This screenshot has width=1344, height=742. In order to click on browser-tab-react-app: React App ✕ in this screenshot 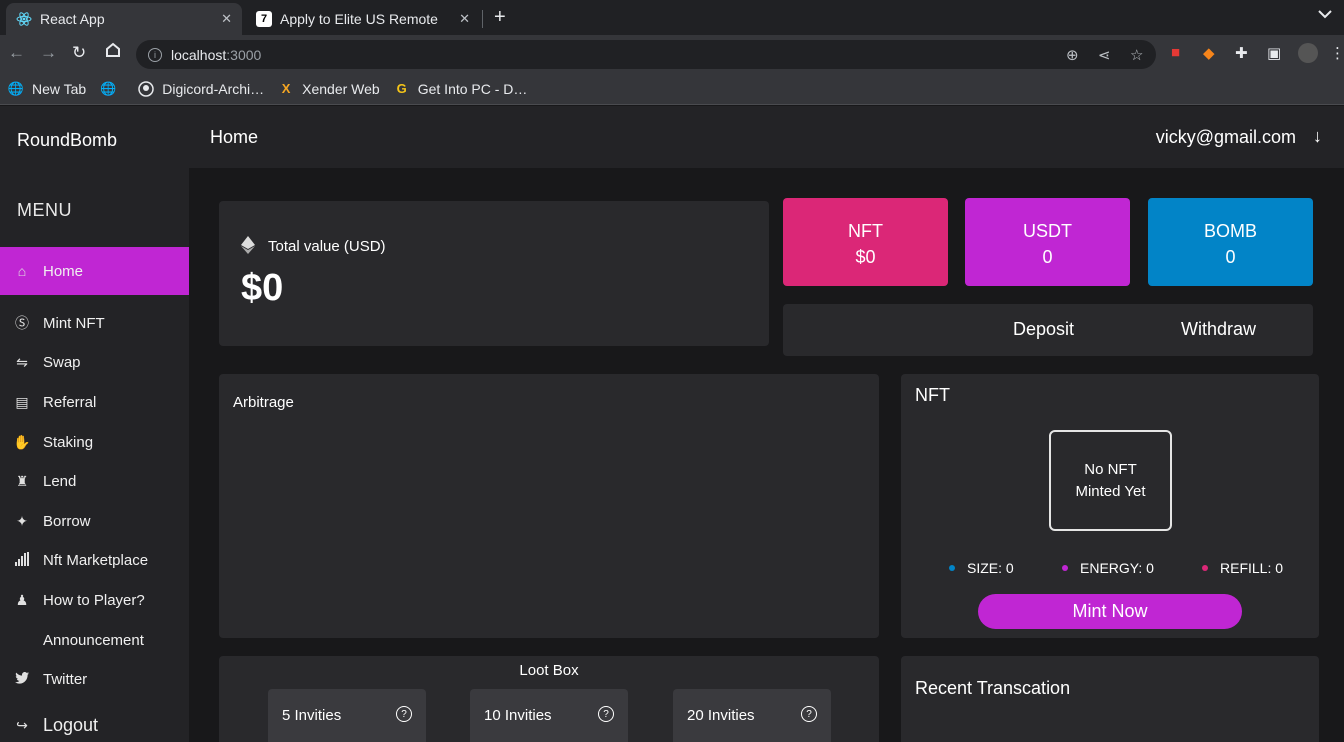, I will do `click(124, 19)`.